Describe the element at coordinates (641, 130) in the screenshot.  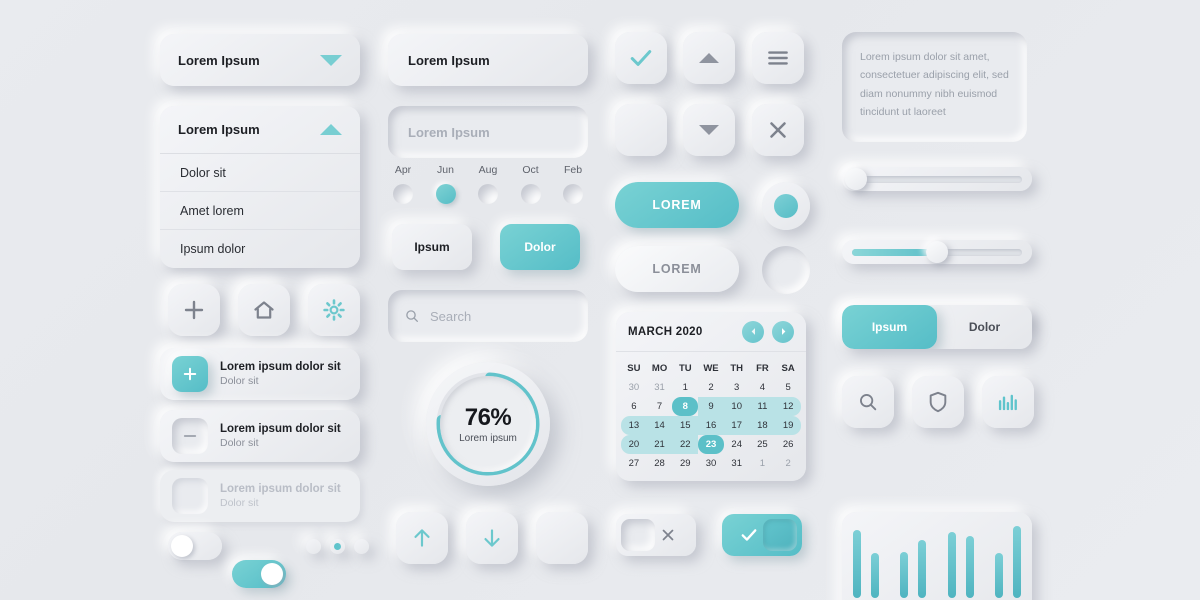
I see `empty-checkbox` at that location.